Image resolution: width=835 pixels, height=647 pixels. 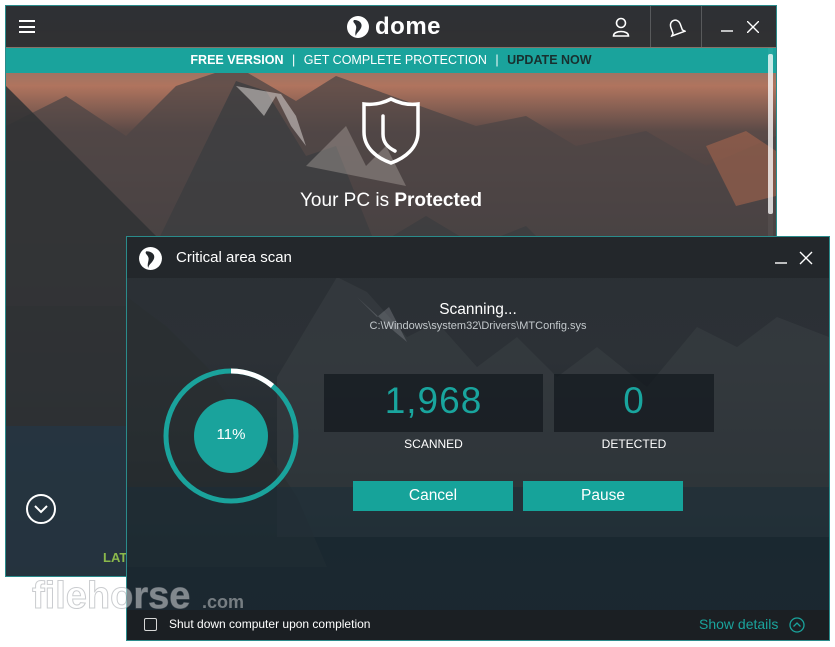 What do you see at coordinates (115, 557) in the screenshot?
I see `latest-section-label-partial: LAT` at bounding box center [115, 557].